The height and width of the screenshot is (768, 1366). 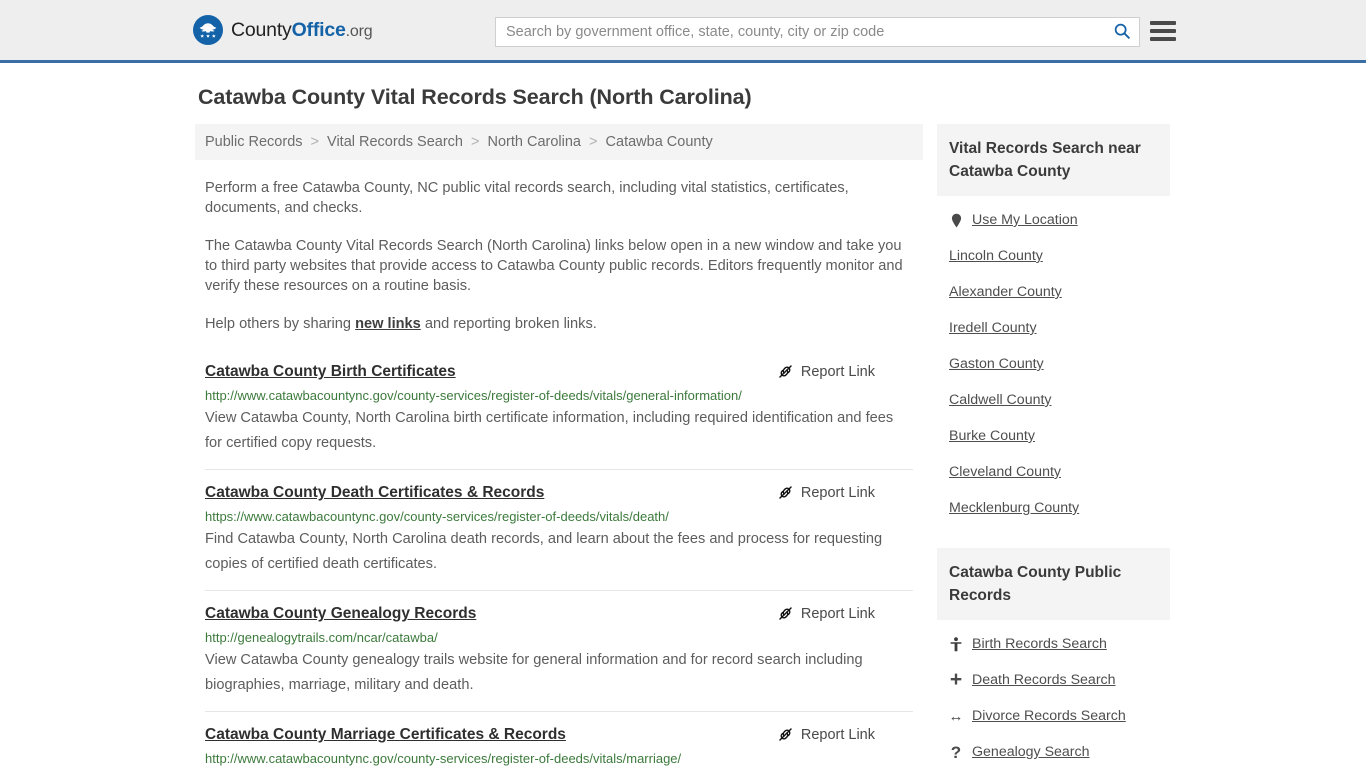 I want to click on eagle-shield-logo-icon, so click(x=208, y=30).